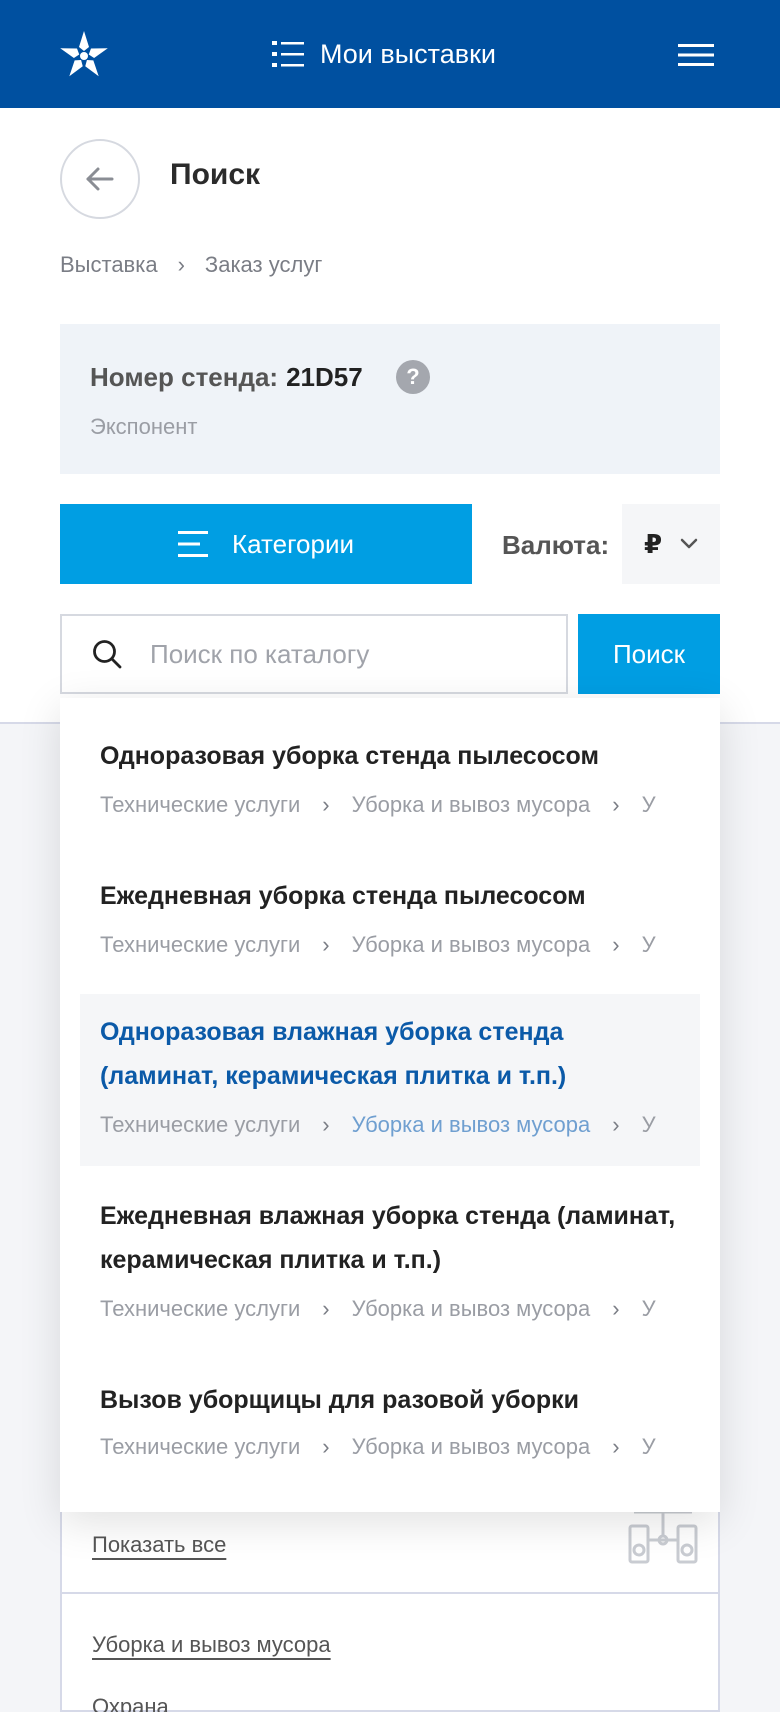  Describe the element at coordinates (340, 1400) in the screenshot. I see `result-title: Вызов уборщицы для разовой уборки` at that location.